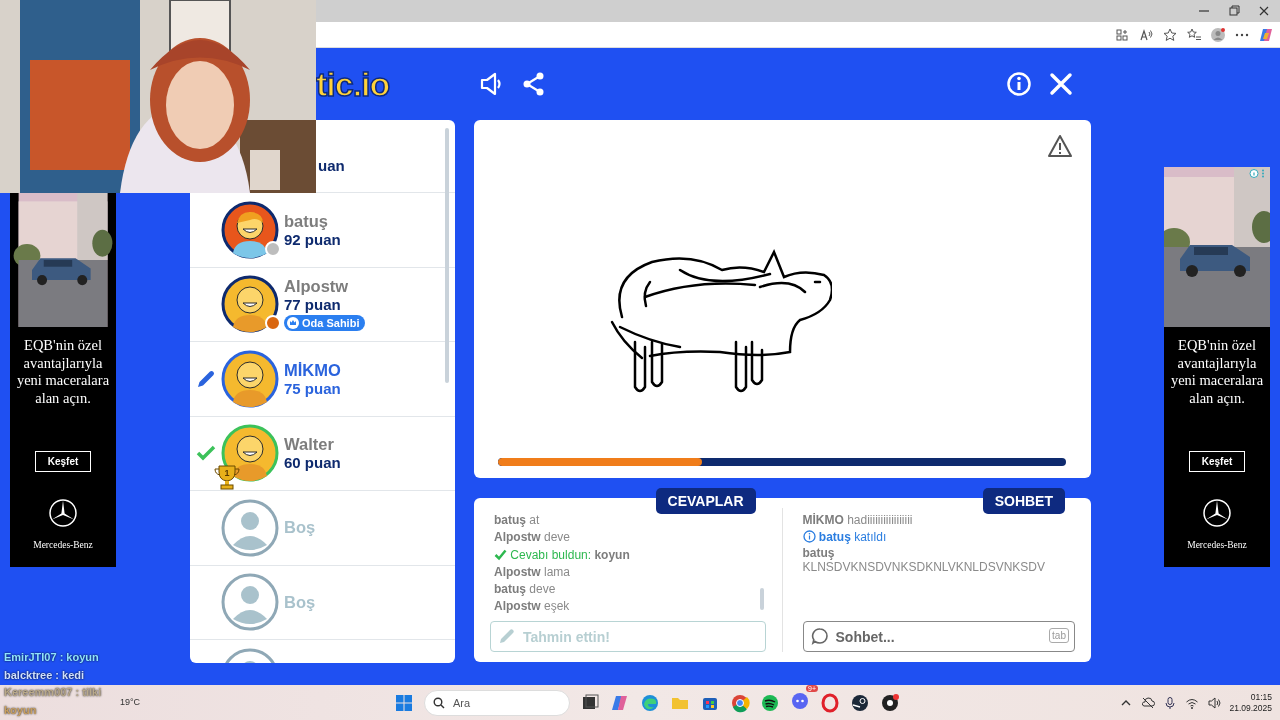 The width and height of the screenshot is (1280, 720). Describe the element at coordinates (857, 520) in the screenshot. I see `chat-message: MİKMO hadiiiiiiiiiiiiiiiii` at that location.